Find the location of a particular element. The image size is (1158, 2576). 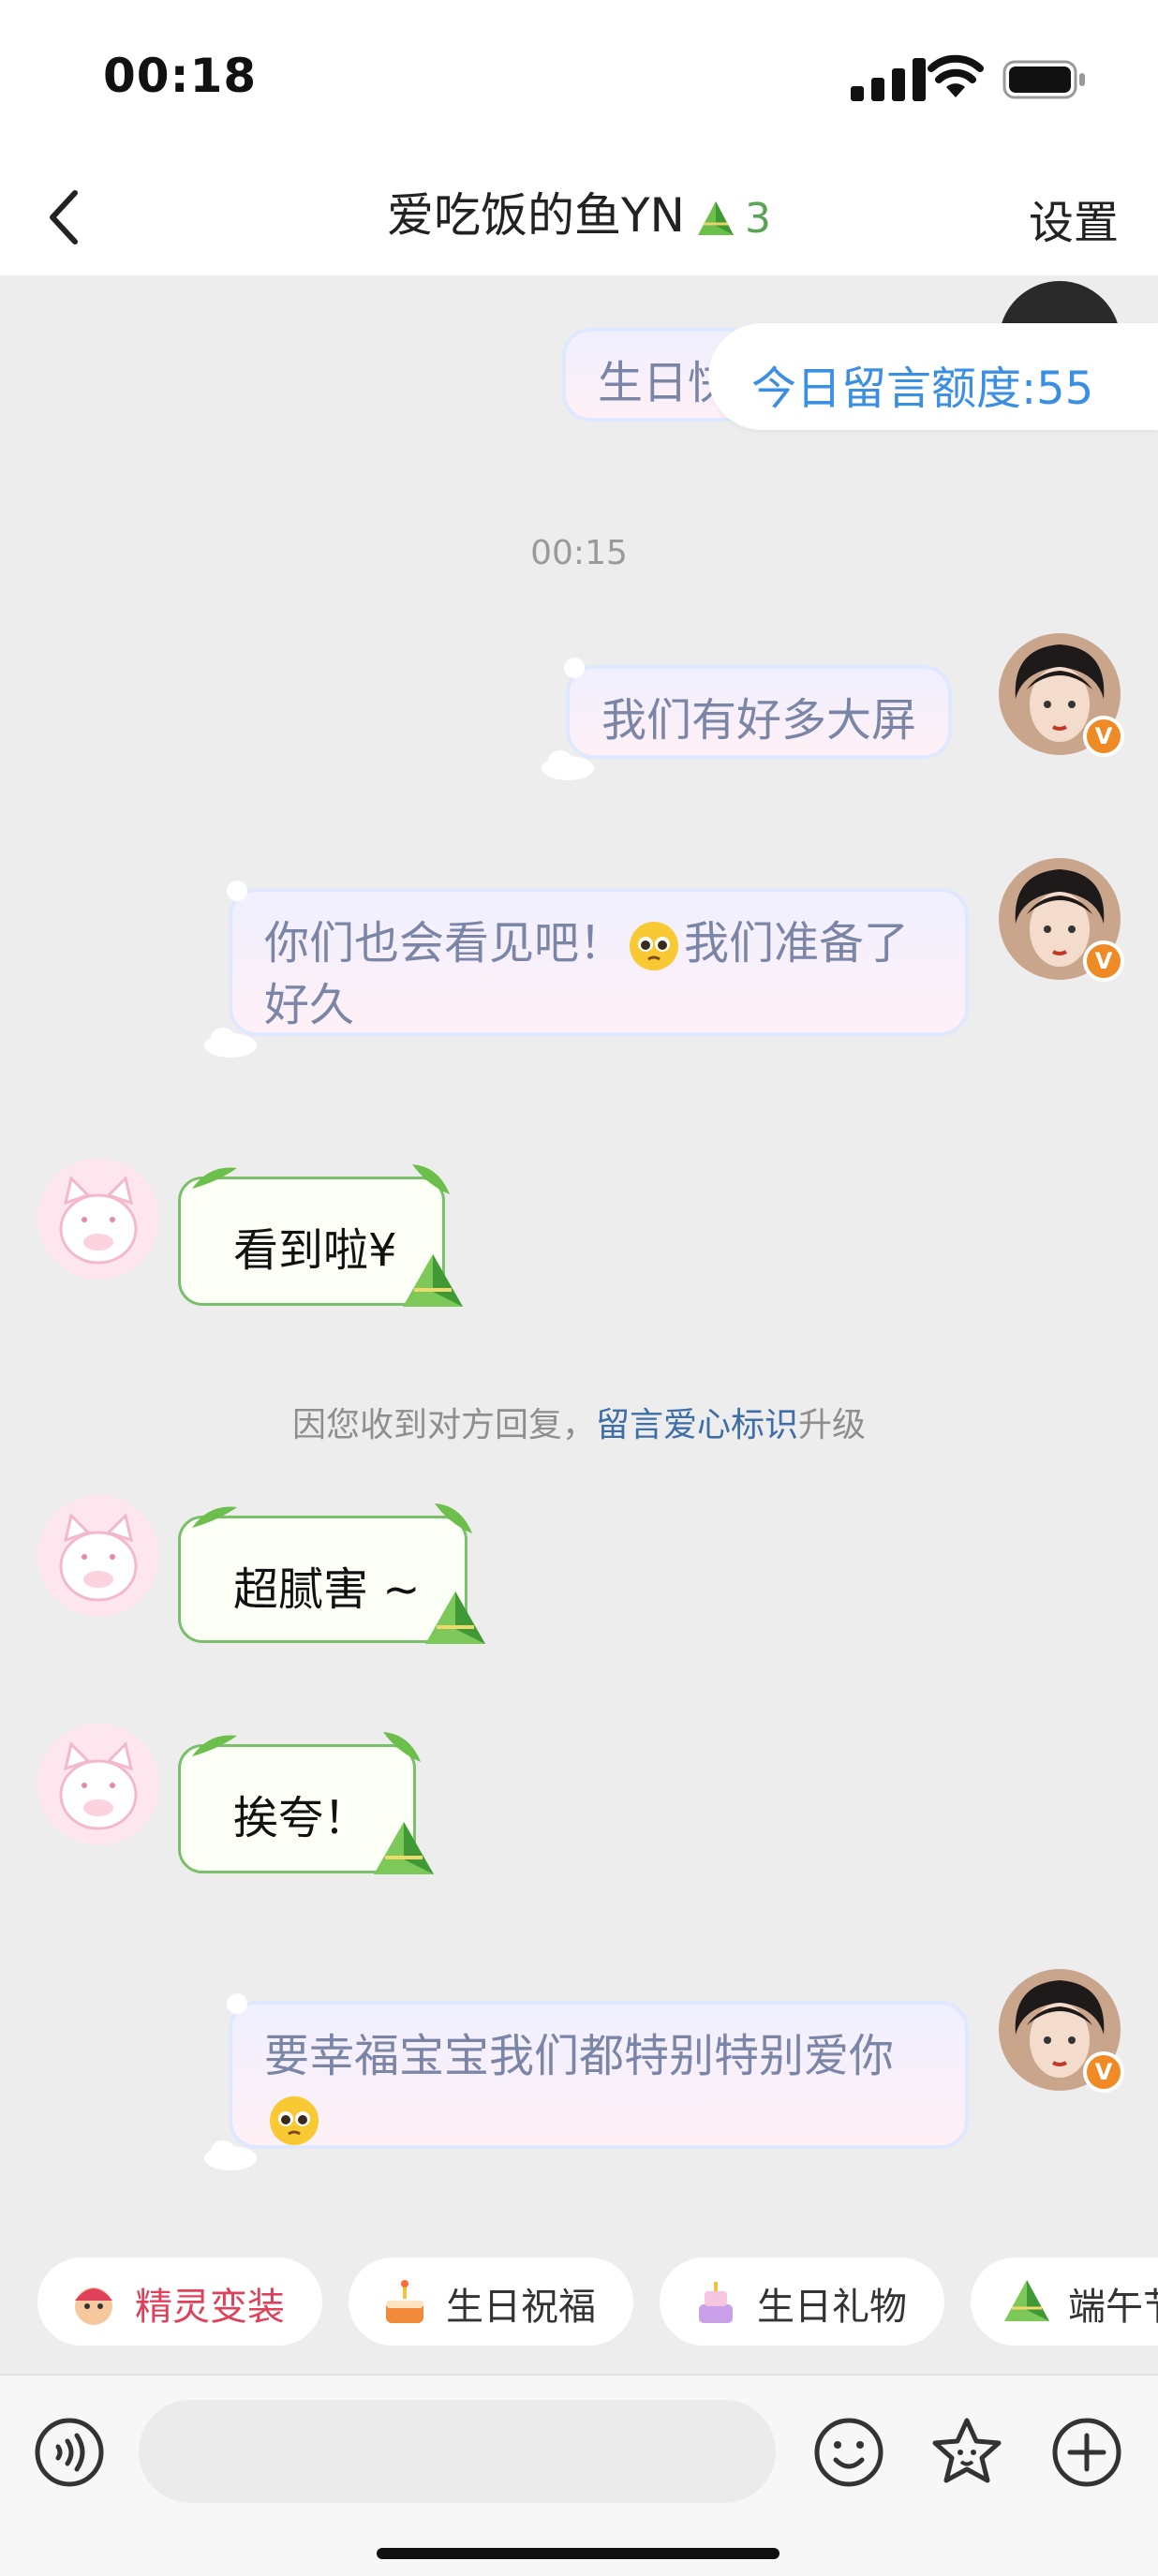

battery-icon is located at coordinates (1043, 79).